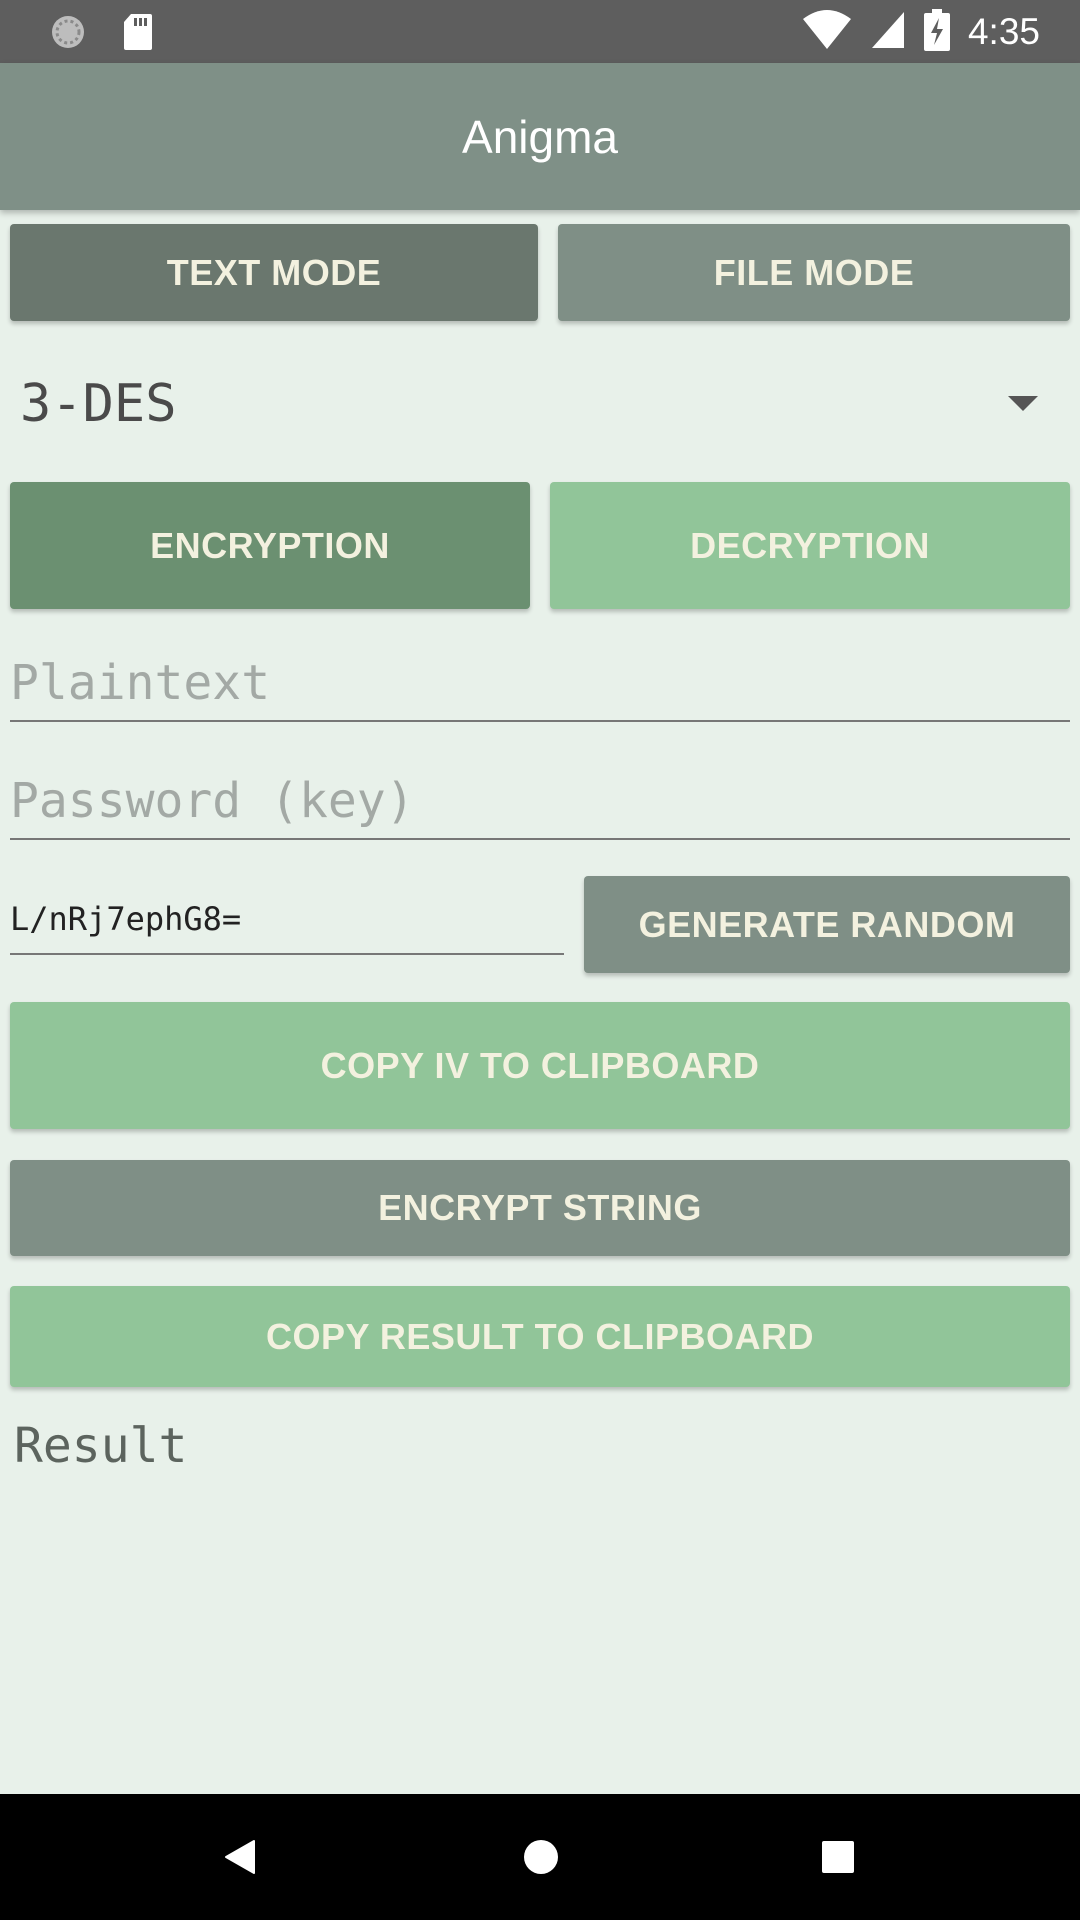 This screenshot has width=1080, height=1920. What do you see at coordinates (540, 405) in the screenshot?
I see `algorithm-spinner: 3-DES` at bounding box center [540, 405].